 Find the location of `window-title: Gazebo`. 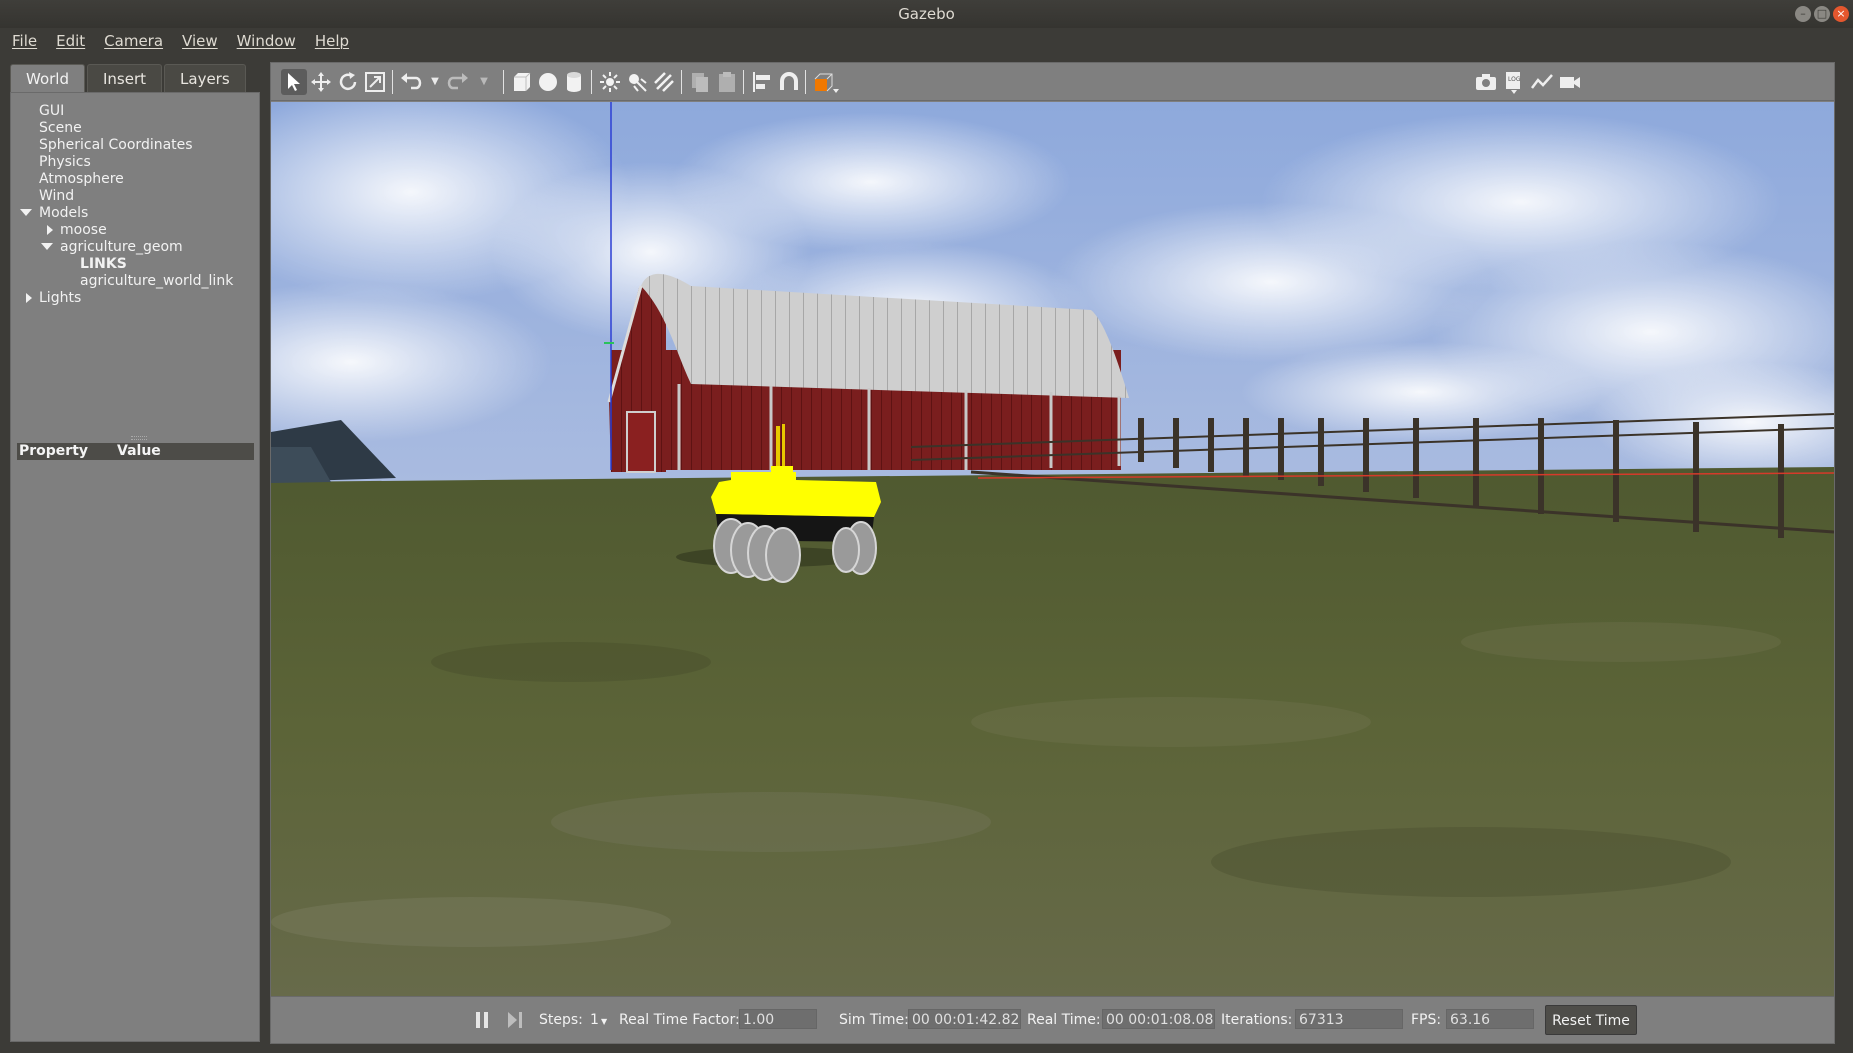

window-title: Gazebo is located at coordinates (926, 14).